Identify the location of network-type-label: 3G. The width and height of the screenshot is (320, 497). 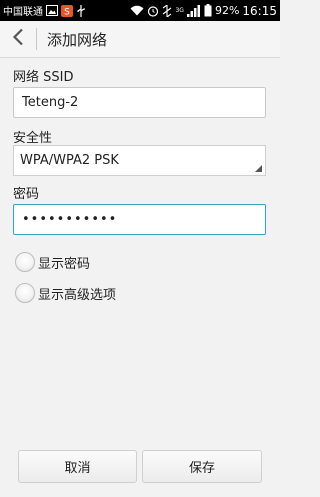
(179, 10).